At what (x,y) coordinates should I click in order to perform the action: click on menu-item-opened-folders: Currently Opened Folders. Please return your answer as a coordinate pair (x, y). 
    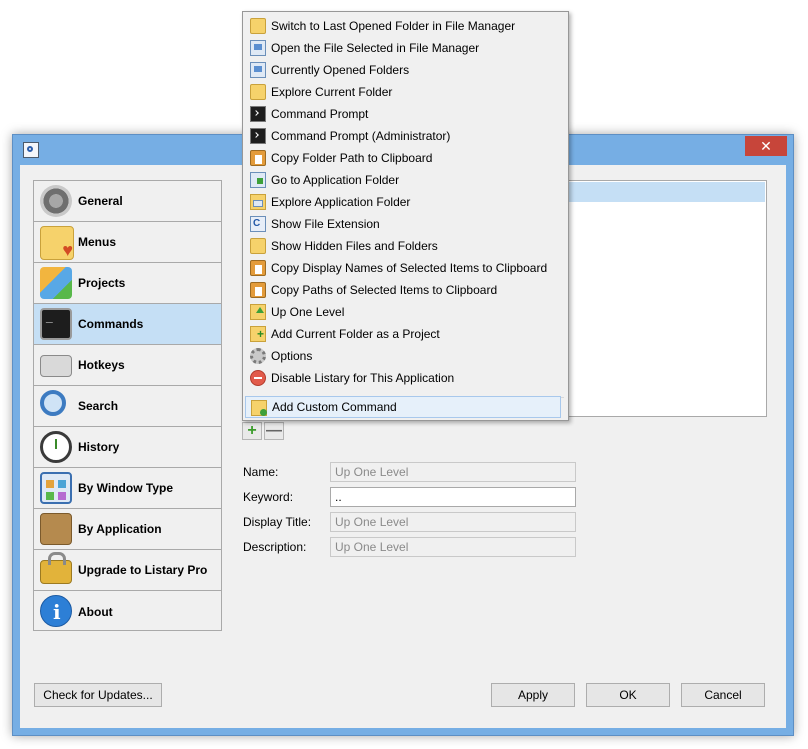
    Looking at the image, I should click on (405, 70).